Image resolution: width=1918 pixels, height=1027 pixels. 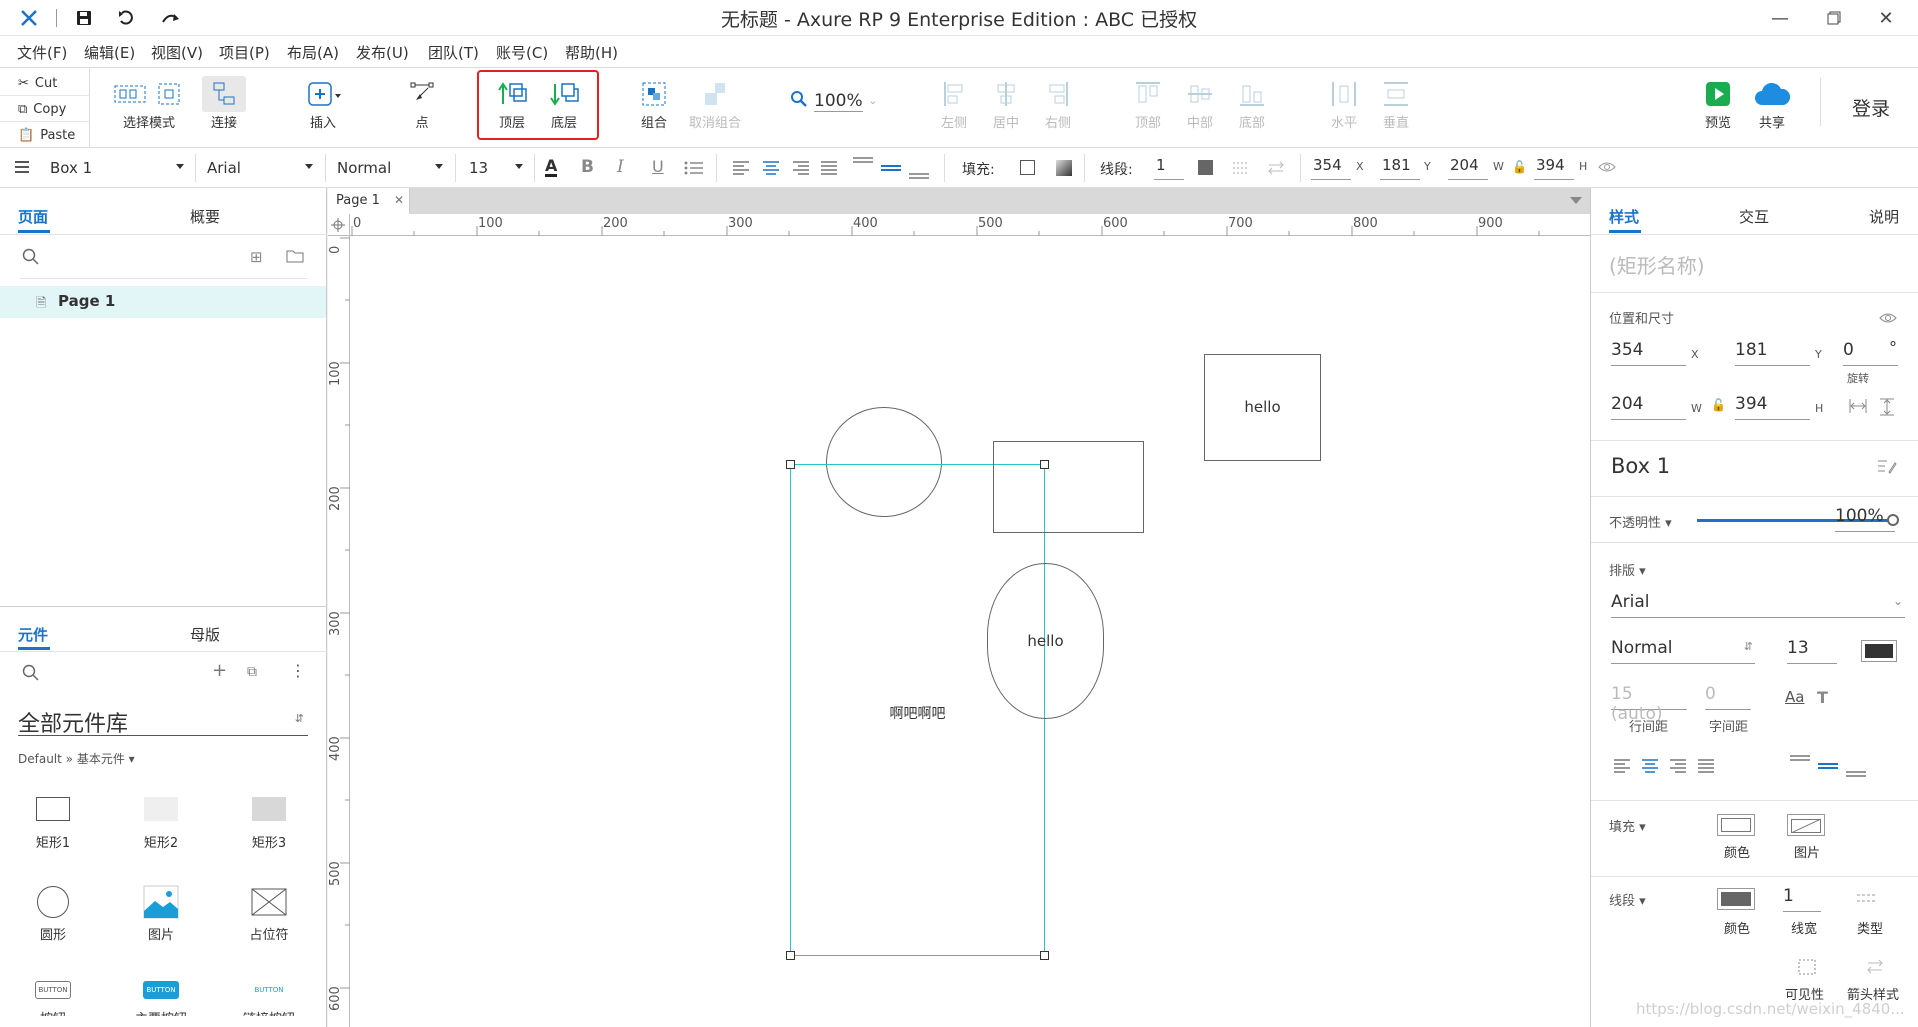 What do you see at coordinates (256, 257) in the screenshot?
I see `add-page-icon: ⊞` at bounding box center [256, 257].